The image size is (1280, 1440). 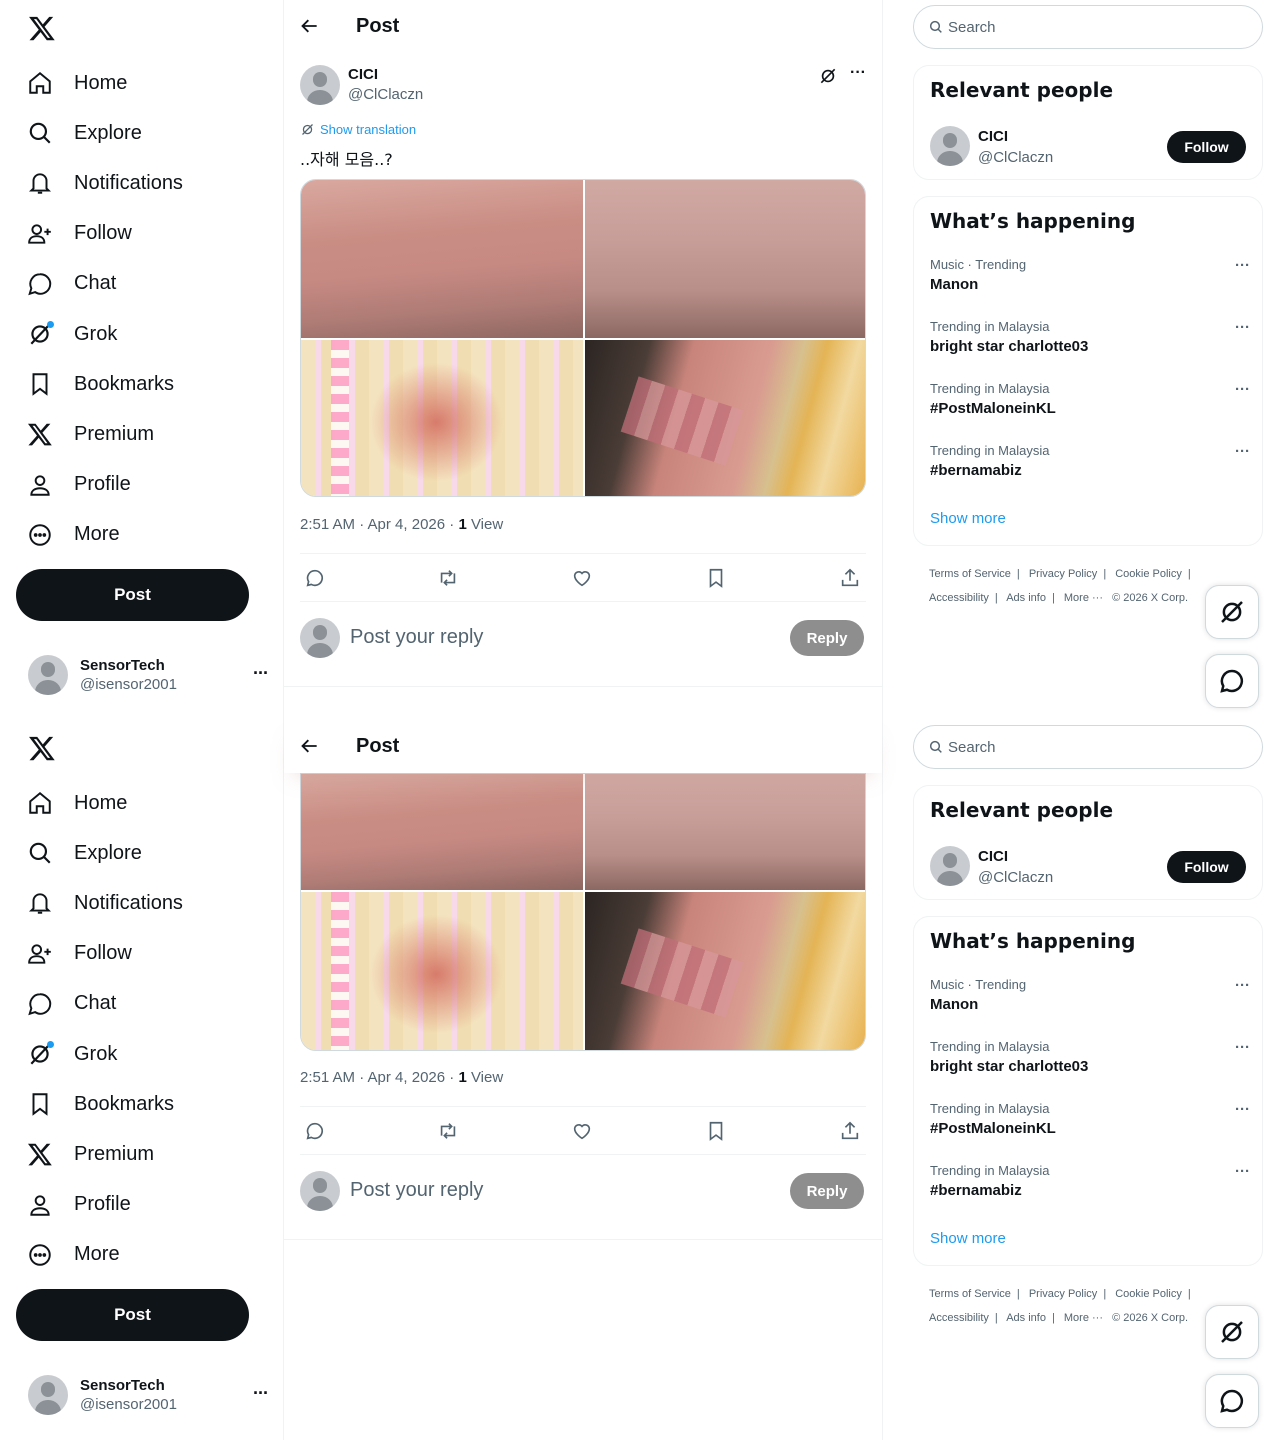 I want to click on nav-notifications: Notifications, so click(x=146, y=183).